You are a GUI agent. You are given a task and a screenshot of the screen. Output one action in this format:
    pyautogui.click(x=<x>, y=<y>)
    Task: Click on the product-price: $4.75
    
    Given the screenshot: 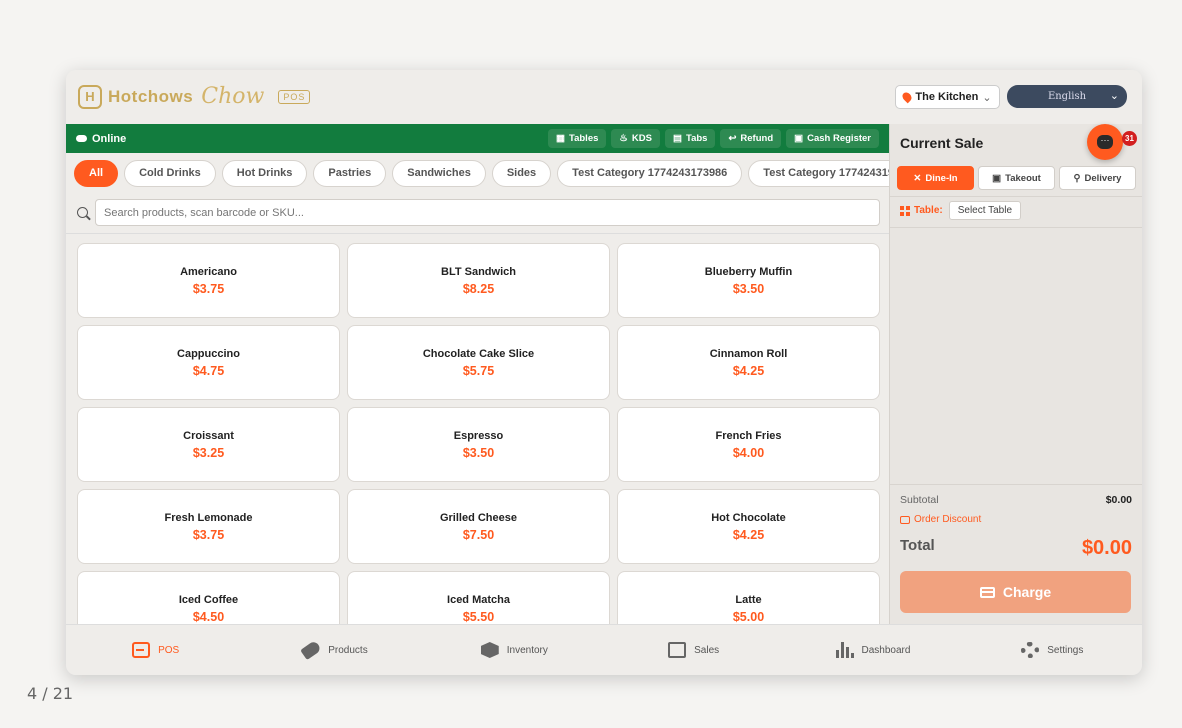 What is the action you would take?
    pyautogui.click(x=208, y=370)
    